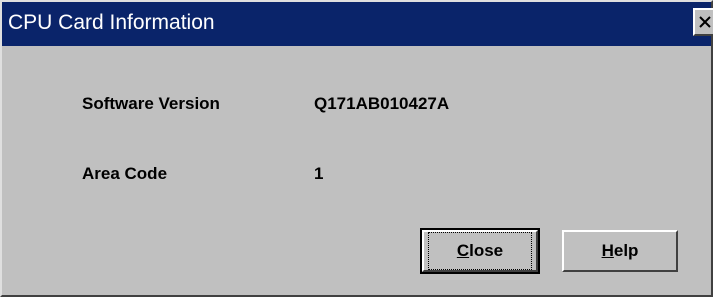 Image resolution: width=713 pixels, height=297 pixels. Describe the element at coordinates (111, 22) in the screenshot. I see `window-title: CPU Card Information` at that location.